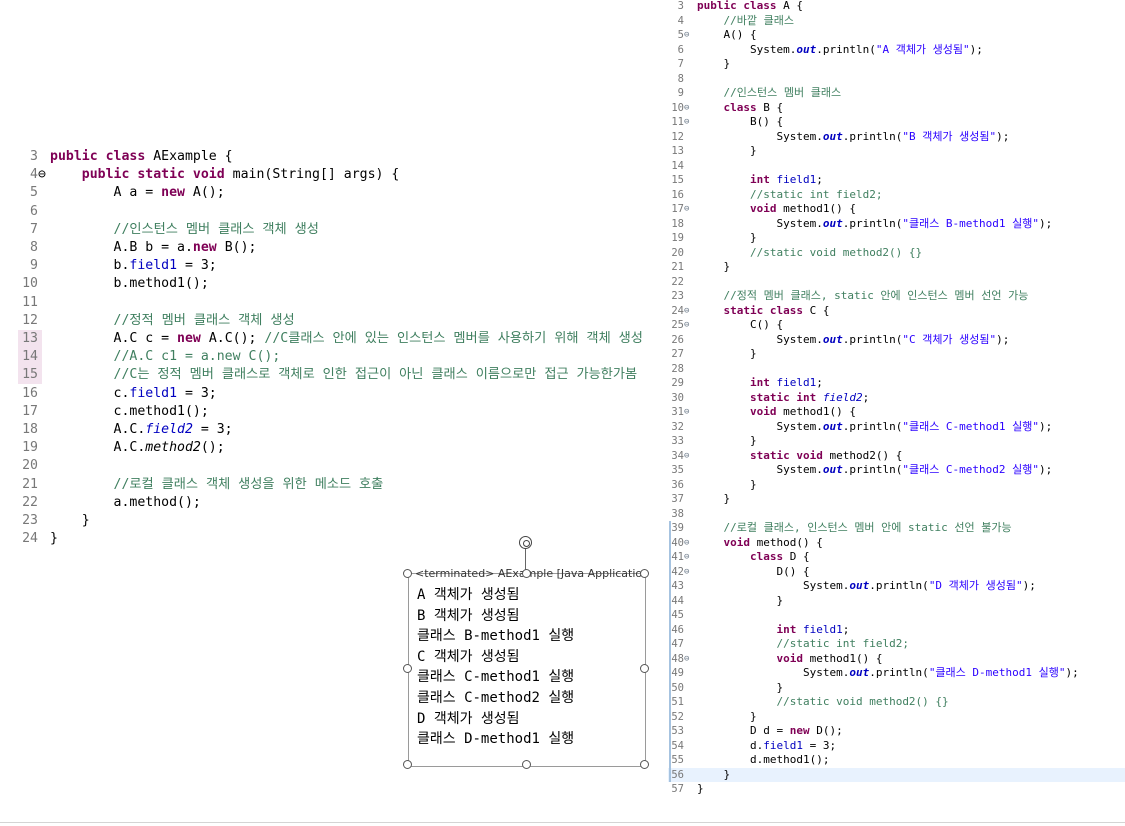  What do you see at coordinates (896, 369) in the screenshot?
I see `code-line: 28` at bounding box center [896, 369].